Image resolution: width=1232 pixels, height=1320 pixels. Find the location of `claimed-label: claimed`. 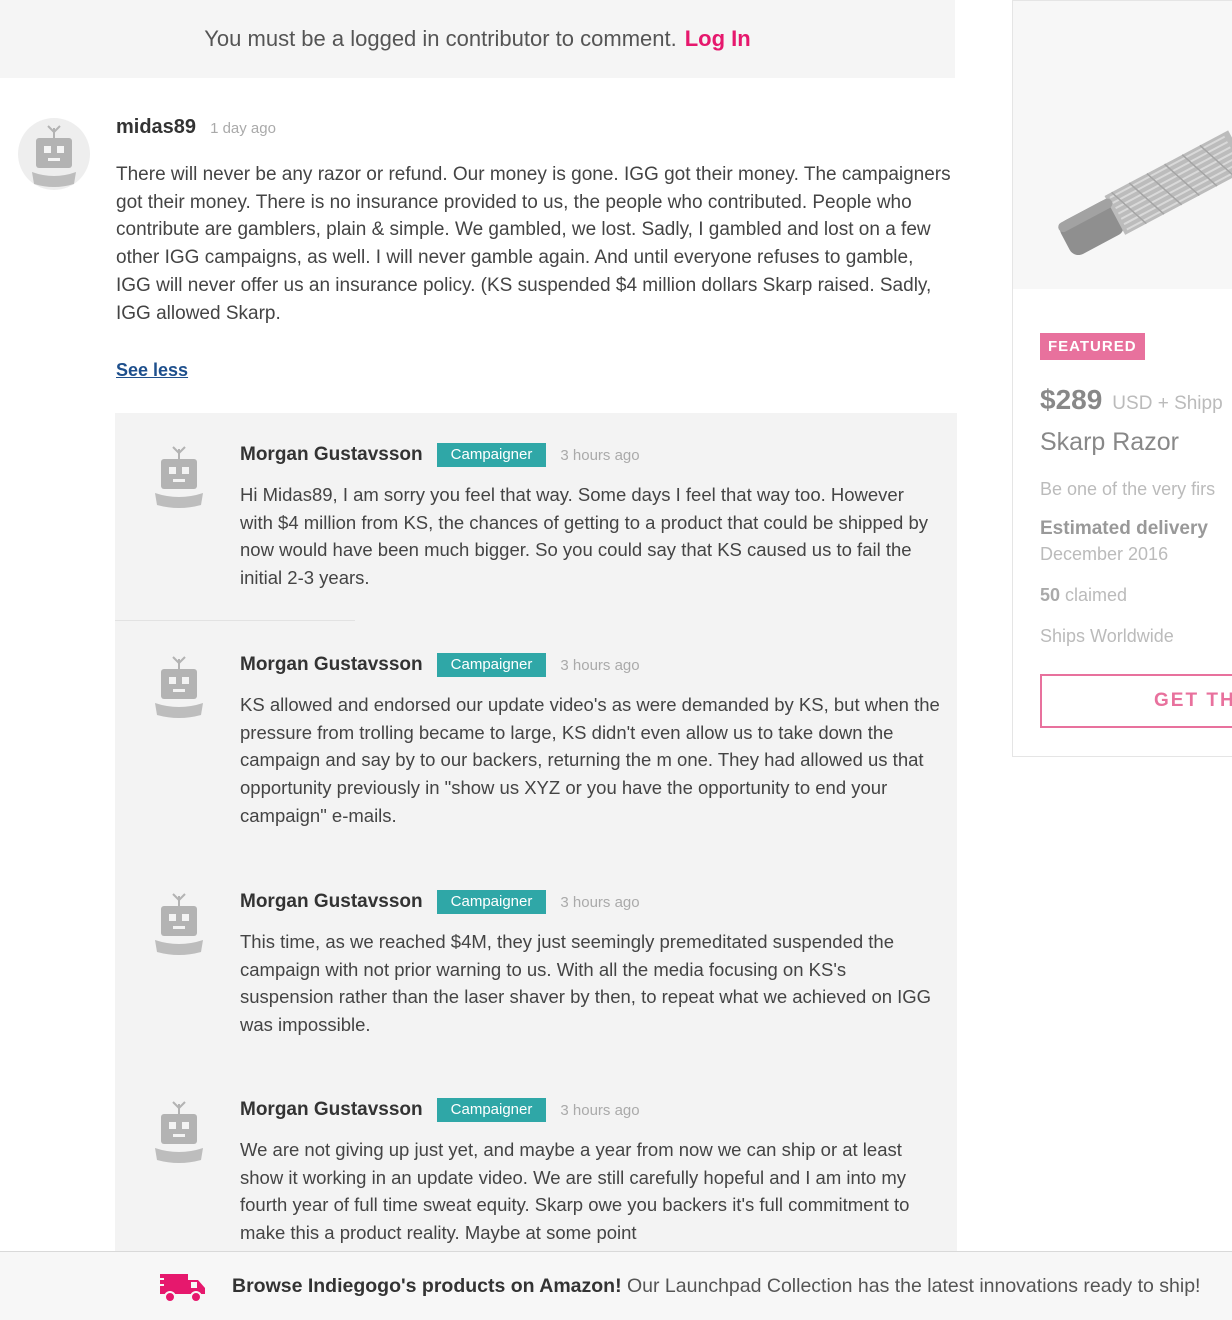

claimed-label: claimed is located at coordinates (1096, 595).